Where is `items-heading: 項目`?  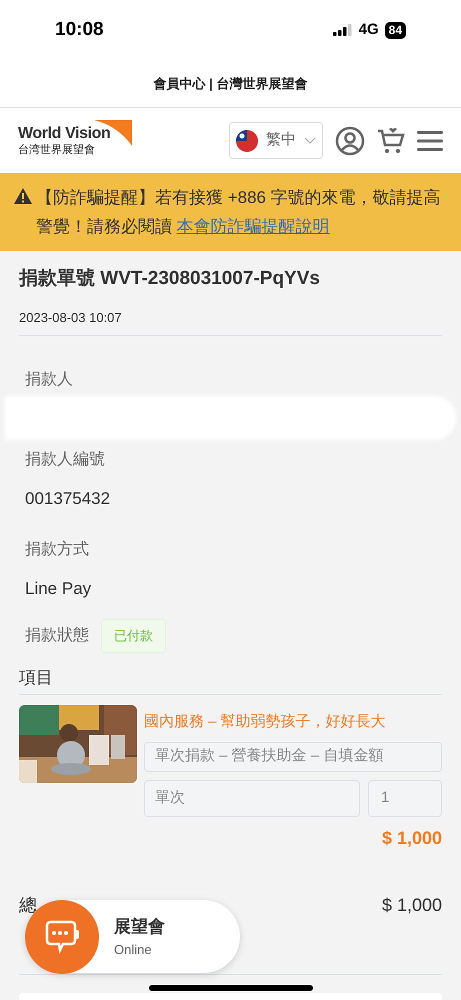
items-heading: 項目 is located at coordinates (230, 679).